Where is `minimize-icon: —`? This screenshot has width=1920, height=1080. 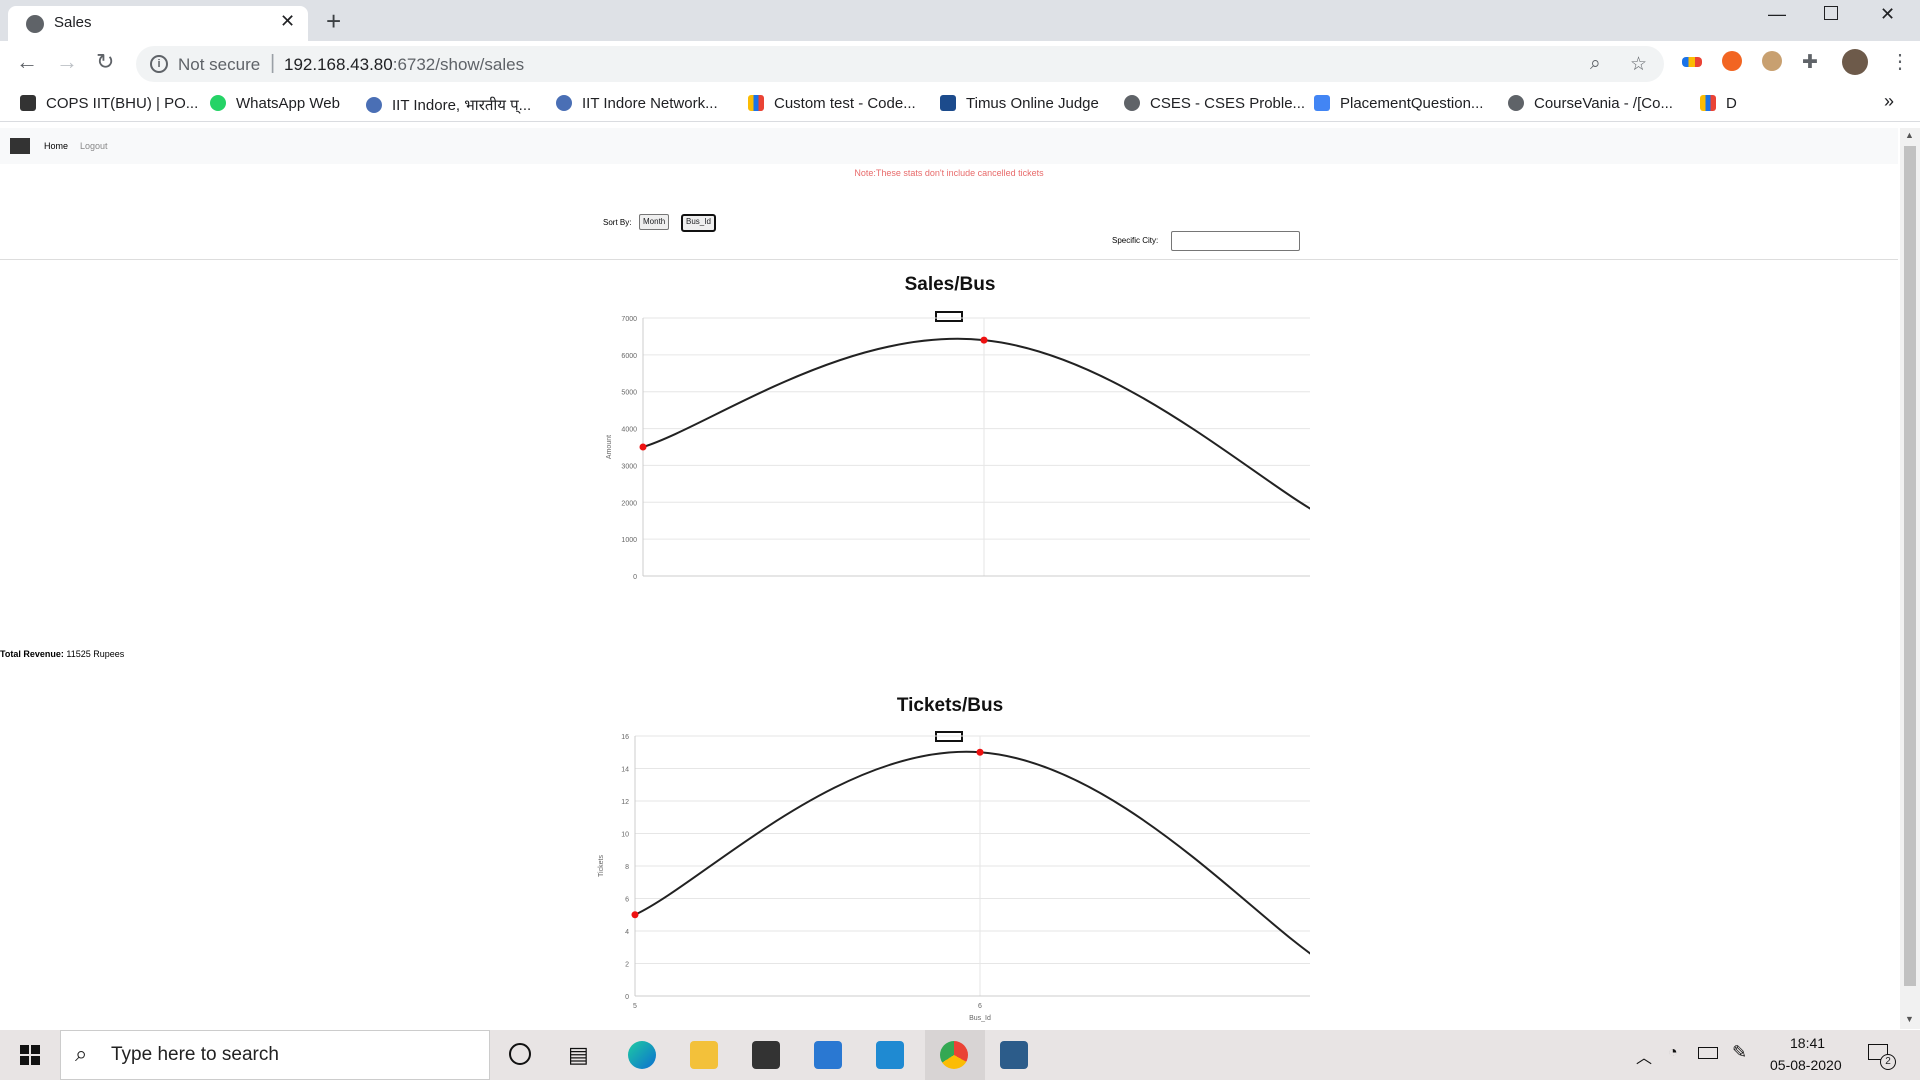 minimize-icon: — is located at coordinates (1777, 14).